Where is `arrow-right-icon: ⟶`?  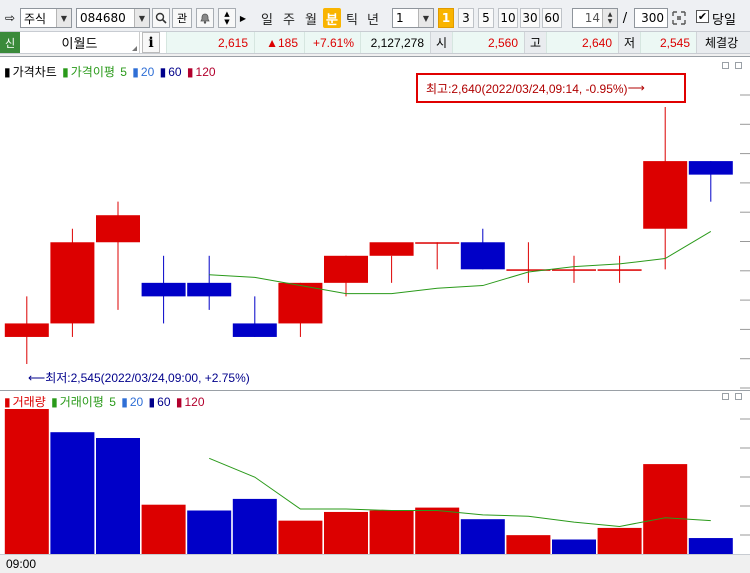
arrow-right-icon: ⟶ is located at coordinates (636, 88).